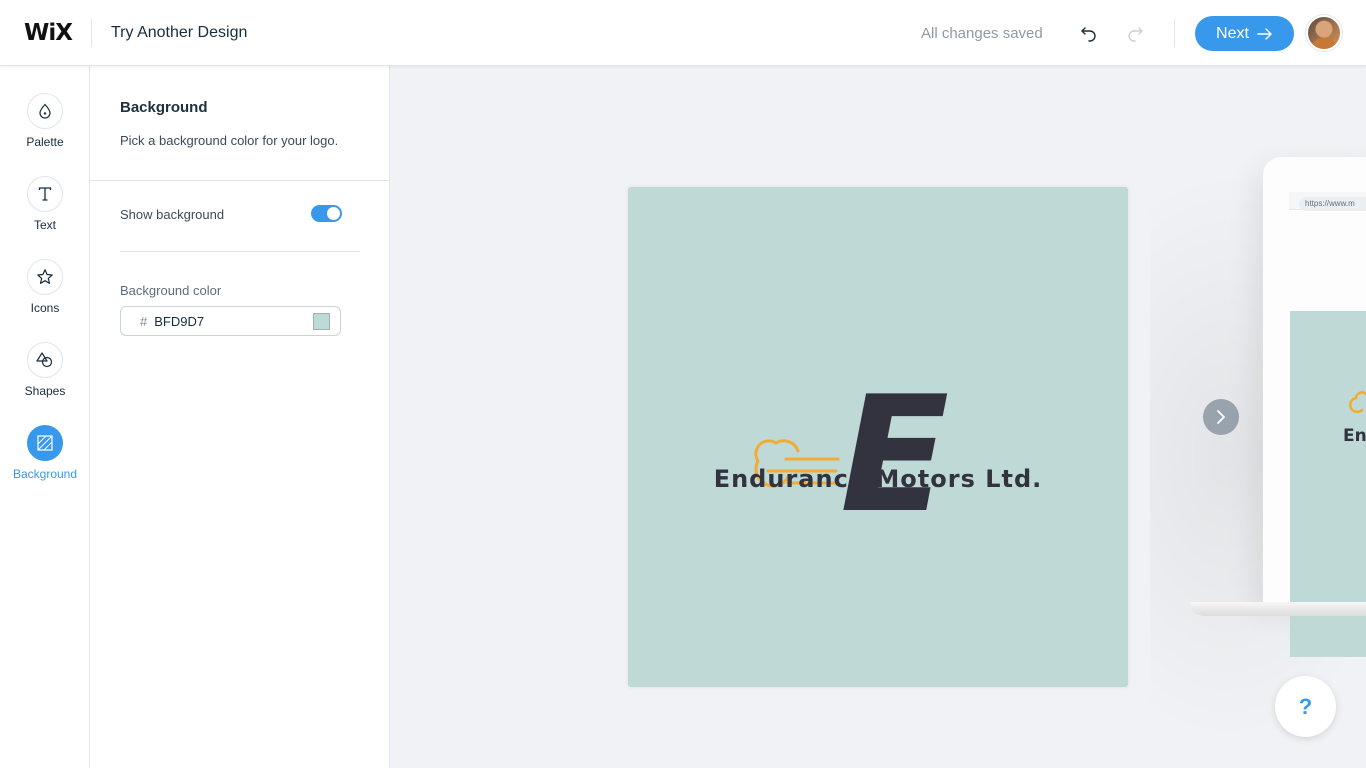  I want to click on logo-letter: E, so click(894, 444).